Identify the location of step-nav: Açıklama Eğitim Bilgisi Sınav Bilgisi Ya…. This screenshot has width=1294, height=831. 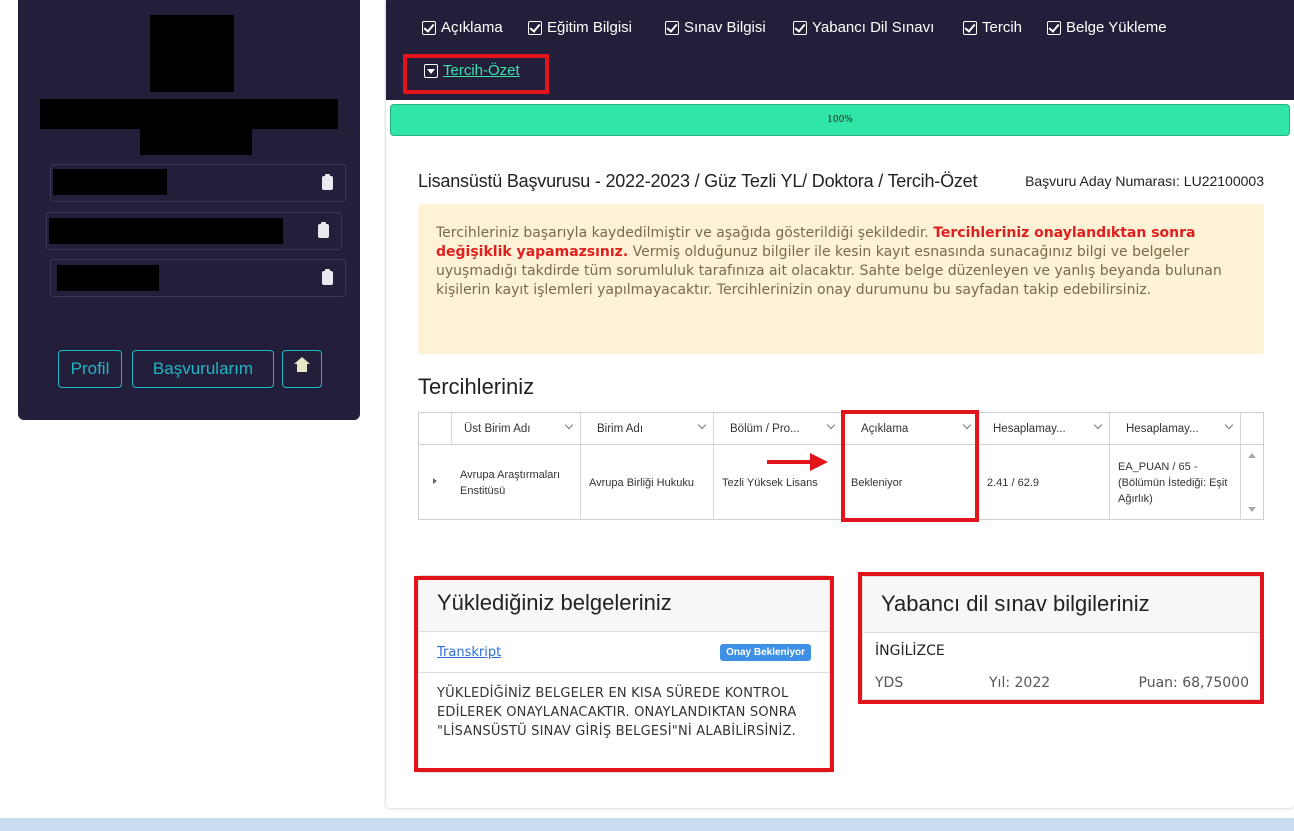
(840, 50).